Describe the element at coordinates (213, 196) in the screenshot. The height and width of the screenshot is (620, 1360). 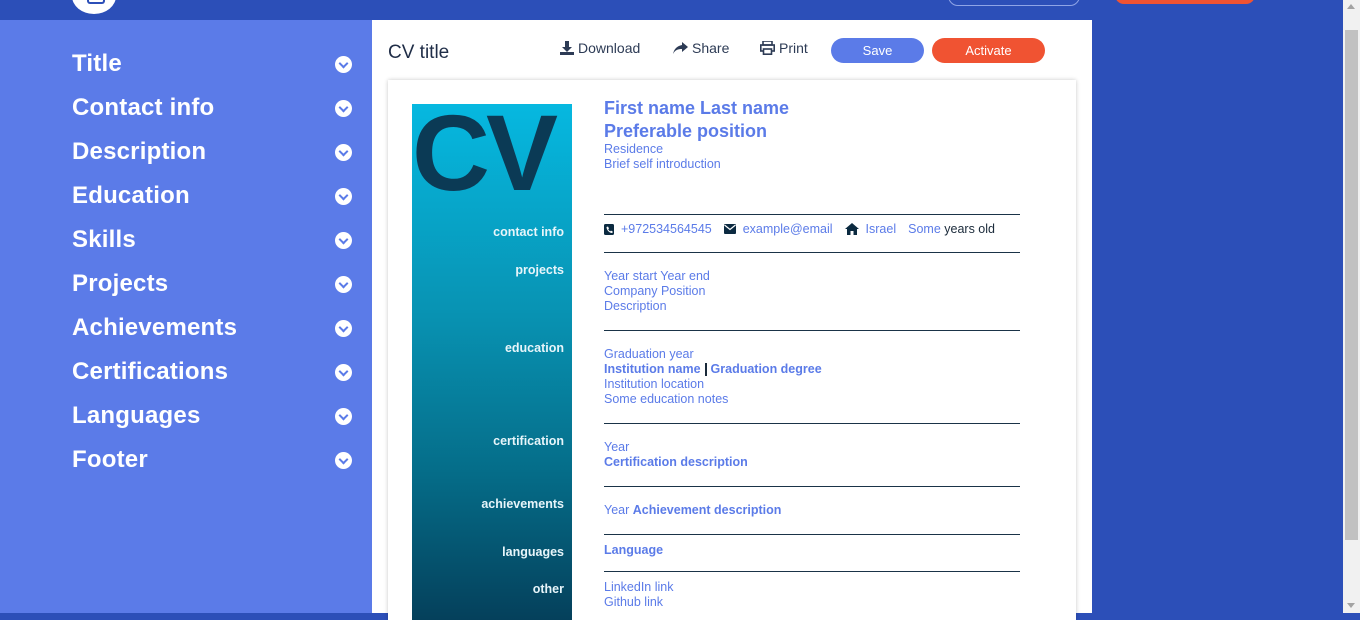
I see `sidebar-item-education: Education` at that location.